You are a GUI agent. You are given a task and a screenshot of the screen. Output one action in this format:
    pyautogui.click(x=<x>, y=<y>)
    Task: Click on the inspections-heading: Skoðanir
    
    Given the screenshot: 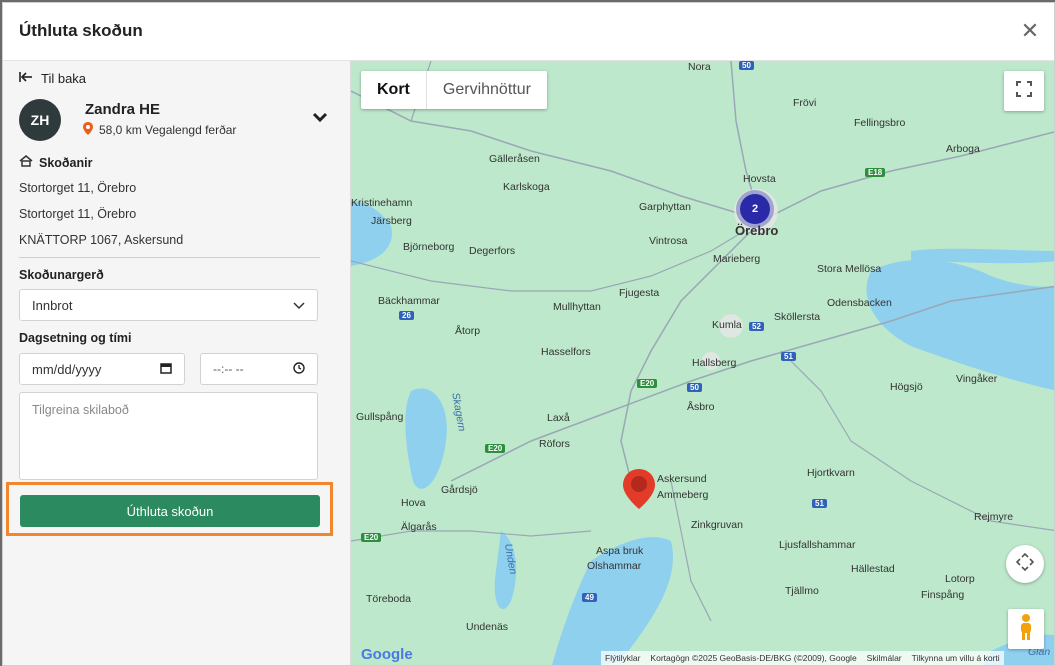 What is the action you would take?
    pyautogui.click(x=56, y=162)
    